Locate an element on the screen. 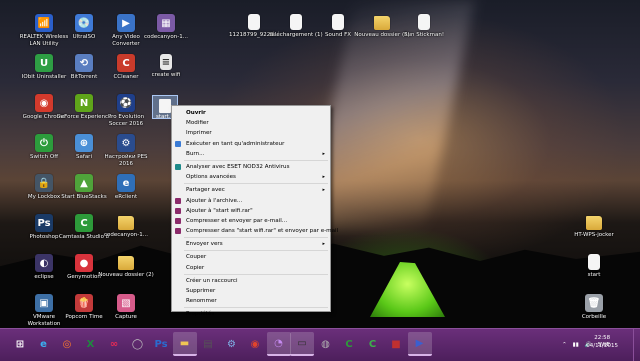 This screenshot has width=640, height=361. menu-item-label: Propriétés is located at coordinates (200, 314).